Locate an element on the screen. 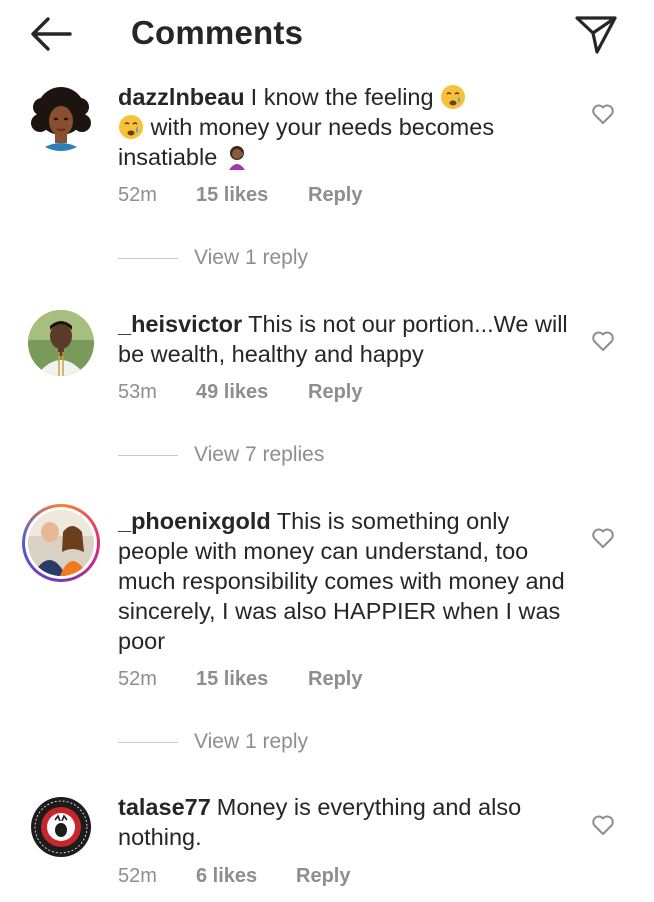 This screenshot has width=654, height=902. comment-username: talase77 is located at coordinates (164, 807).